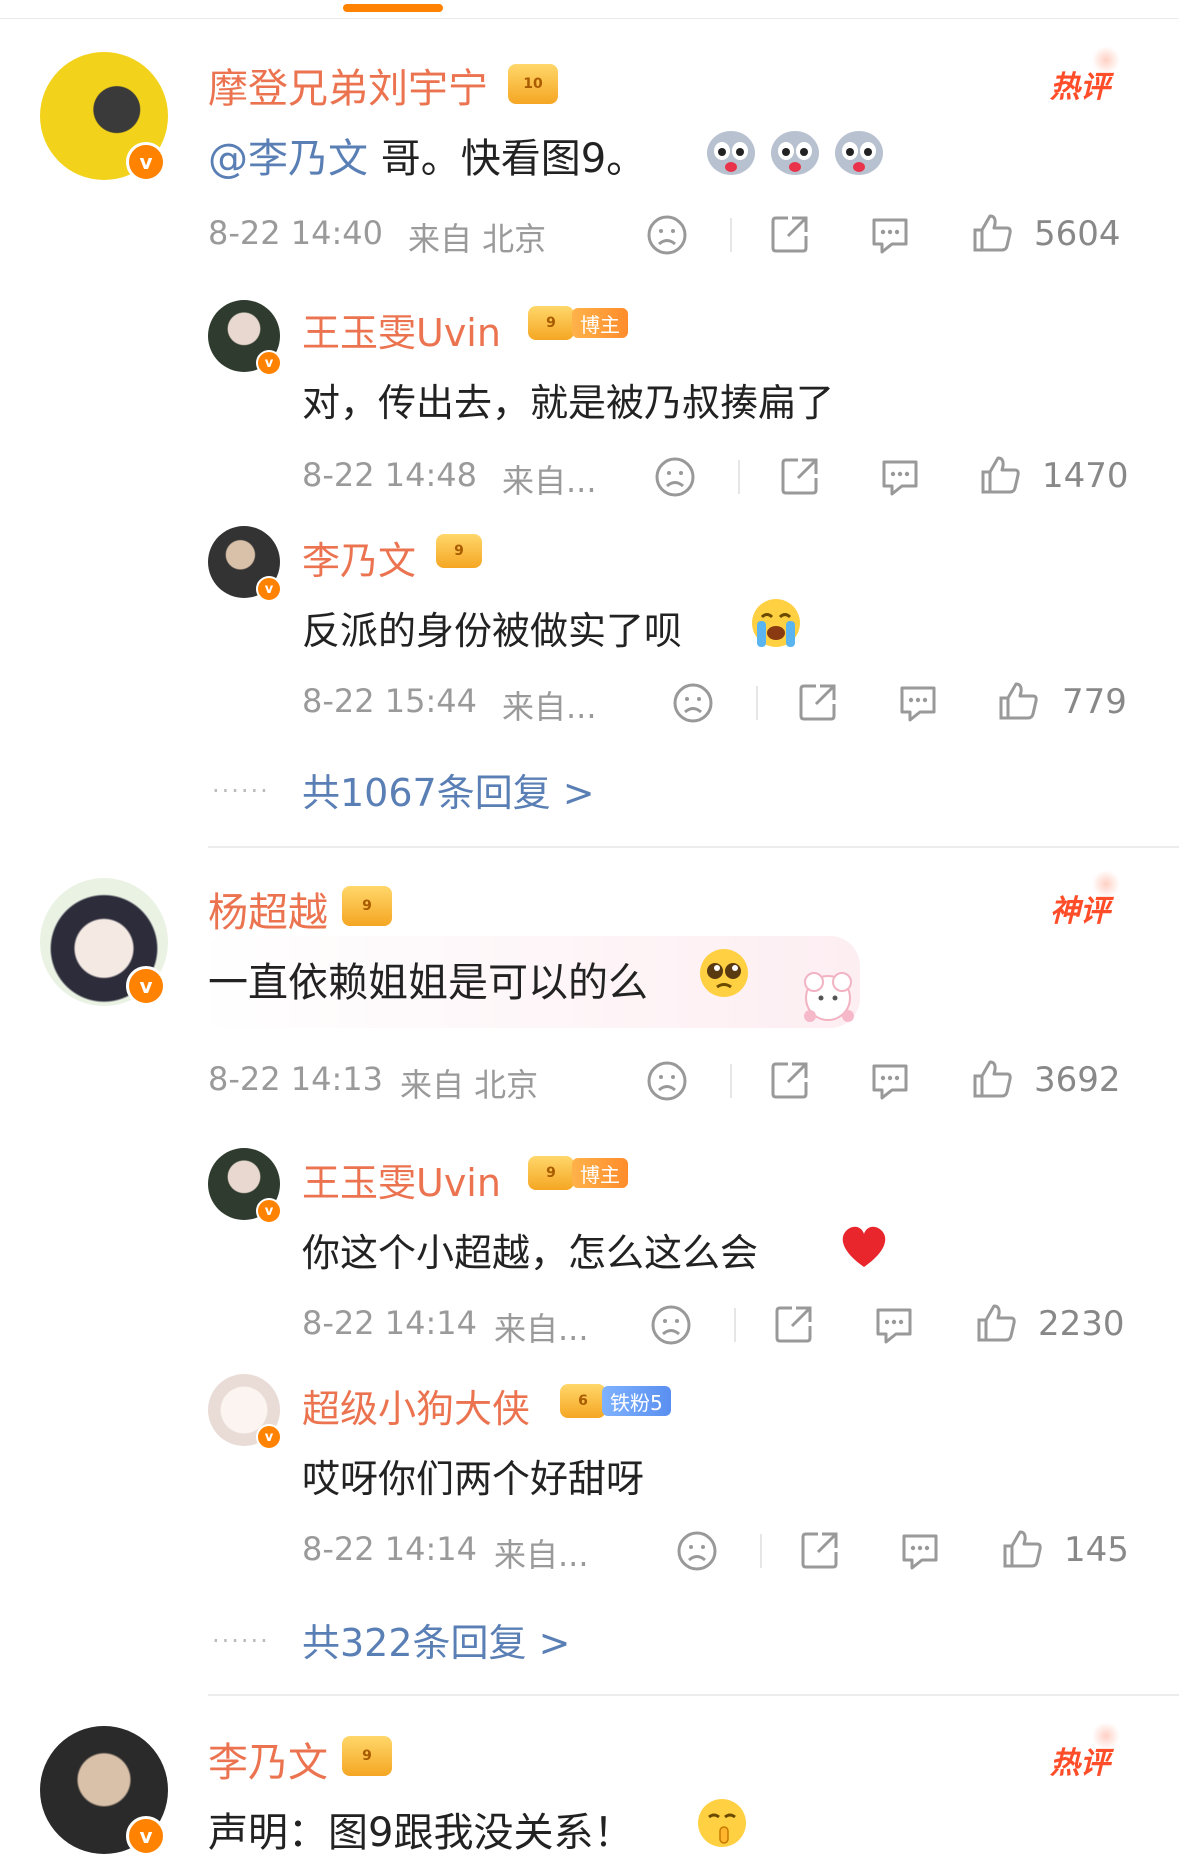 Image resolution: width=1179 pixels, height=1872 pixels. What do you see at coordinates (1094, 702) in the screenshot?
I see `like-count: 779` at bounding box center [1094, 702].